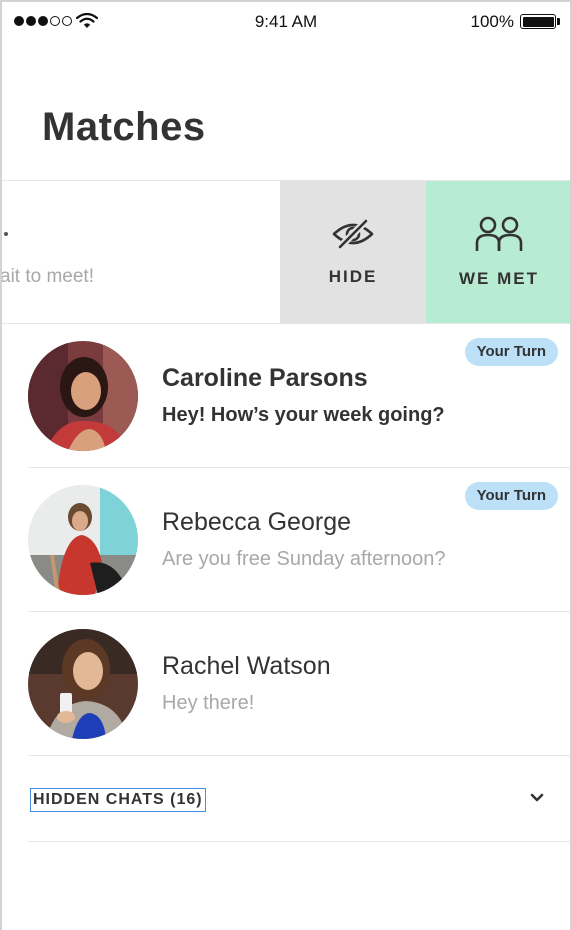 This screenshot has width=572, height=930. What do you see at coordinates (257, 522) in the screenshot?
I see `match-name: Rebecca George` at bounding box center [257, 522].